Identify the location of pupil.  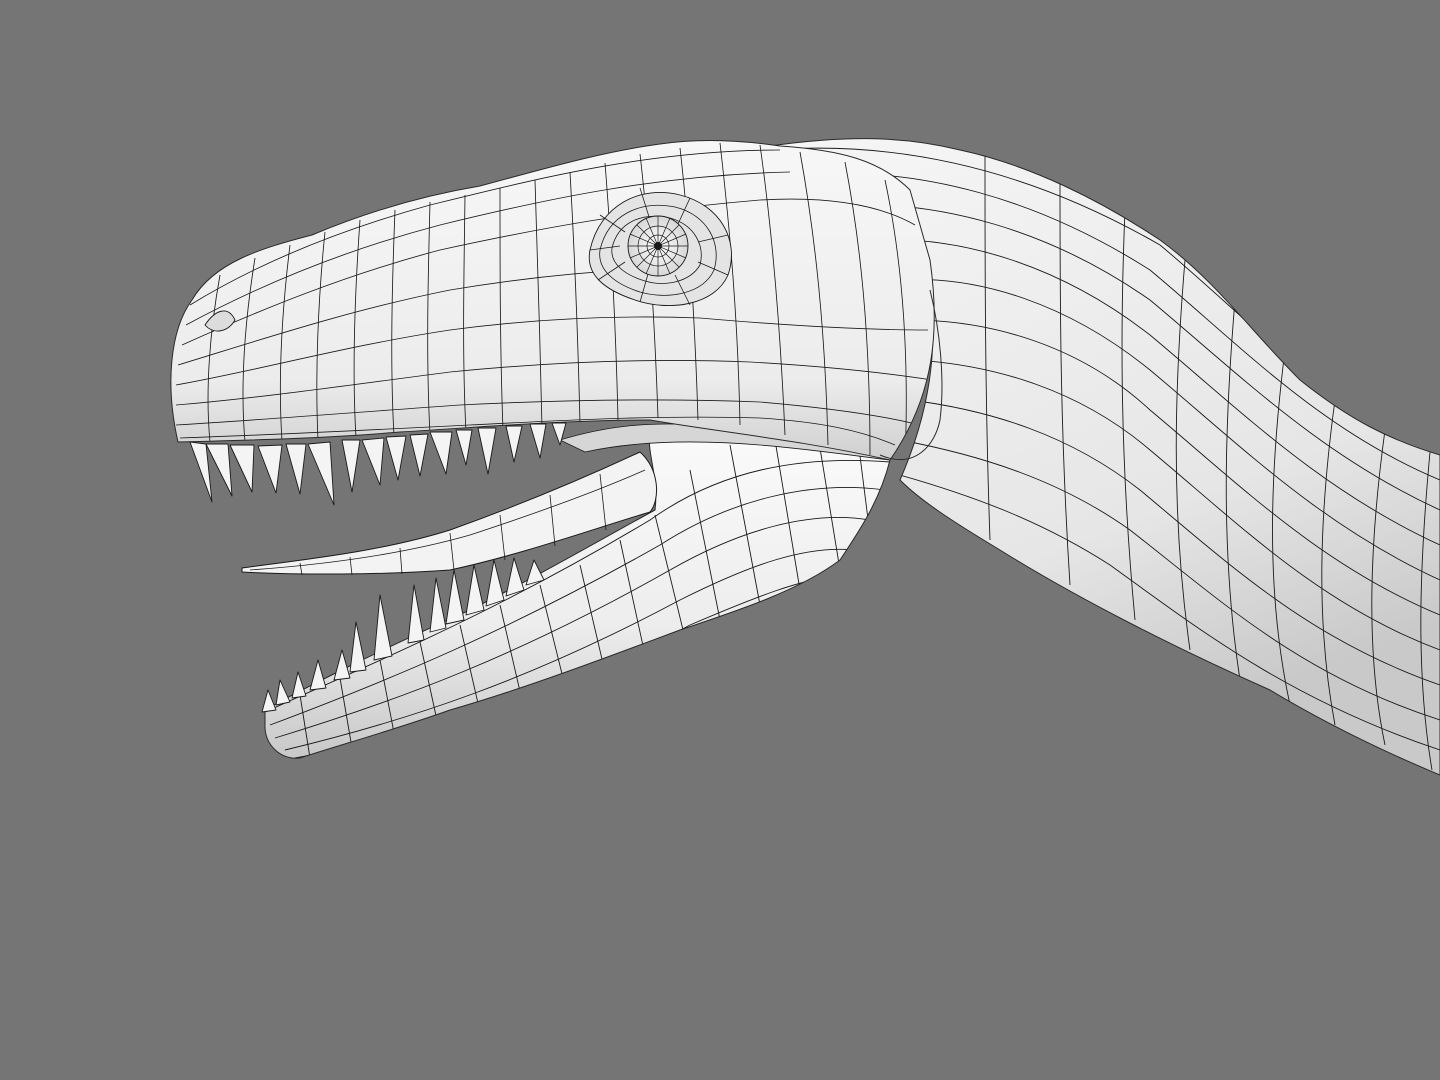
(658, 246).